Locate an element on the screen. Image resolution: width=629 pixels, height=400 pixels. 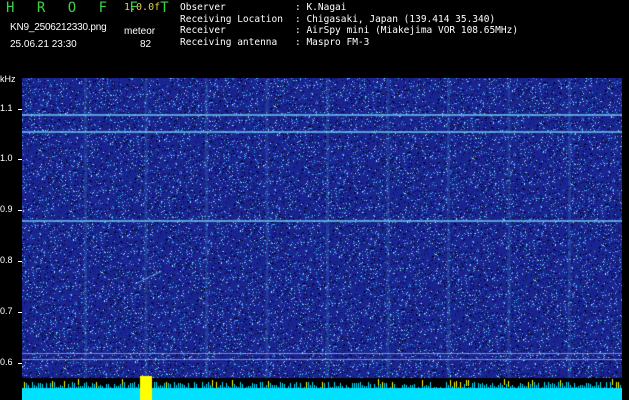
datetime-label: 25.06.21 23:30 is located at coordinates (43, 44).